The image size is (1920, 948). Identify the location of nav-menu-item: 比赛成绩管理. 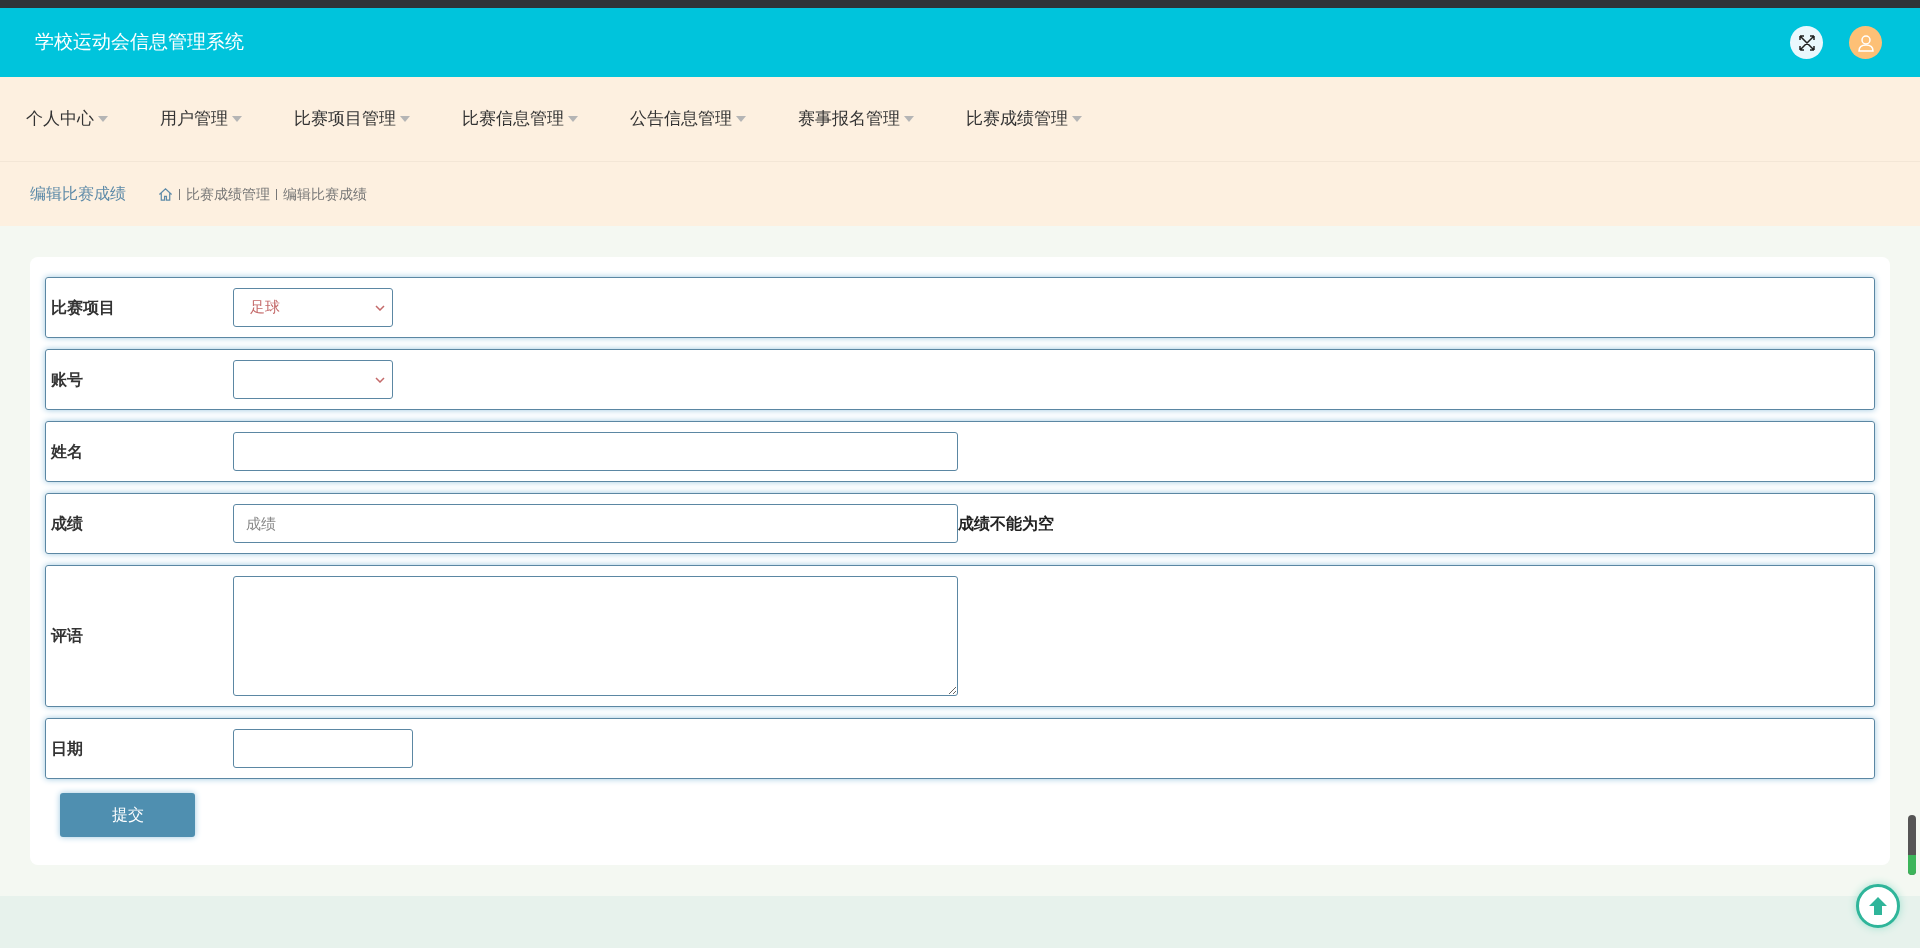
(1024, 119).